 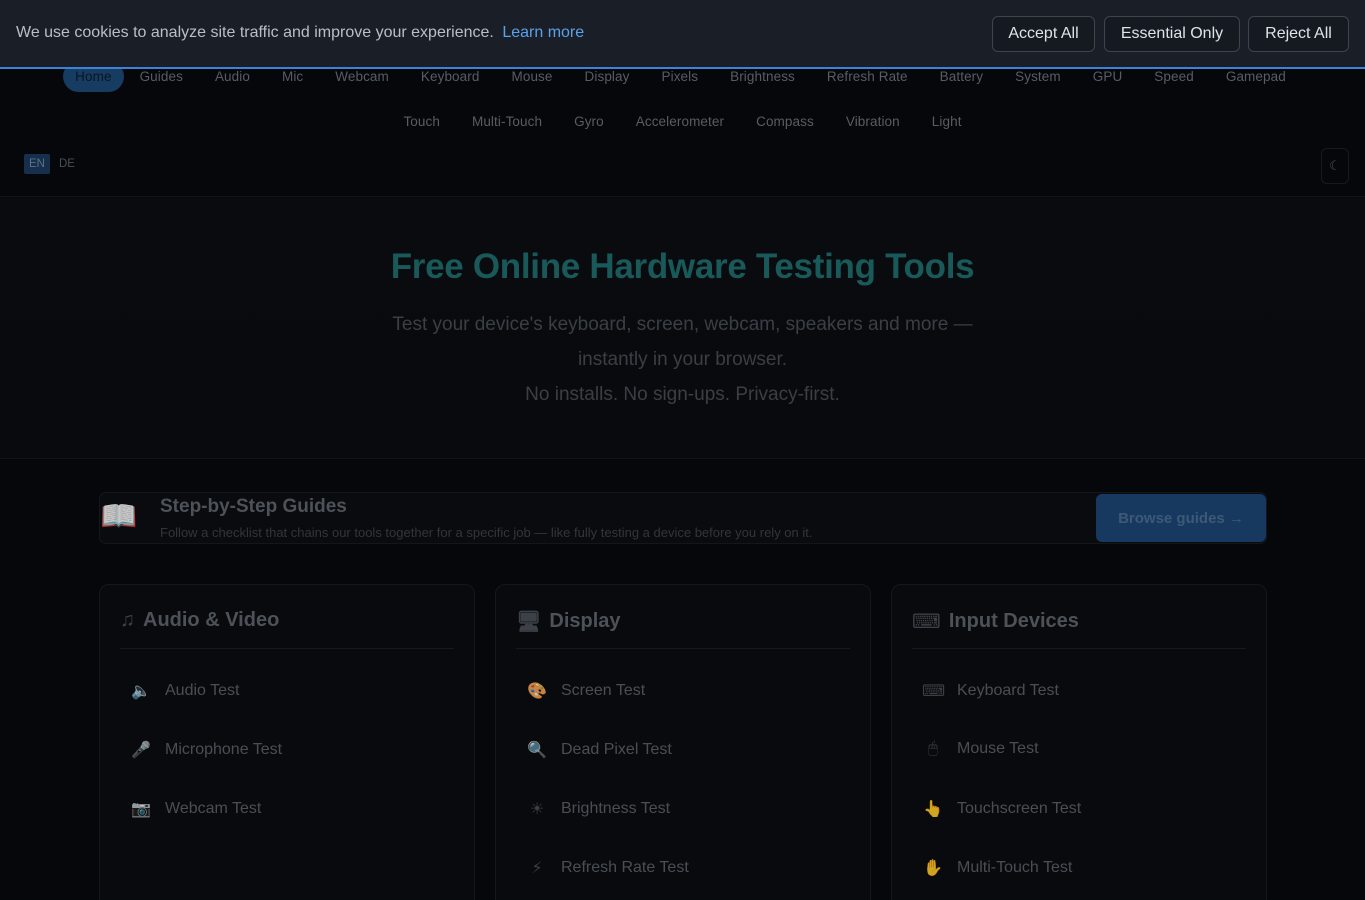 I want to click on magnifier-icon: 🔍, so click(x=537, y=750).